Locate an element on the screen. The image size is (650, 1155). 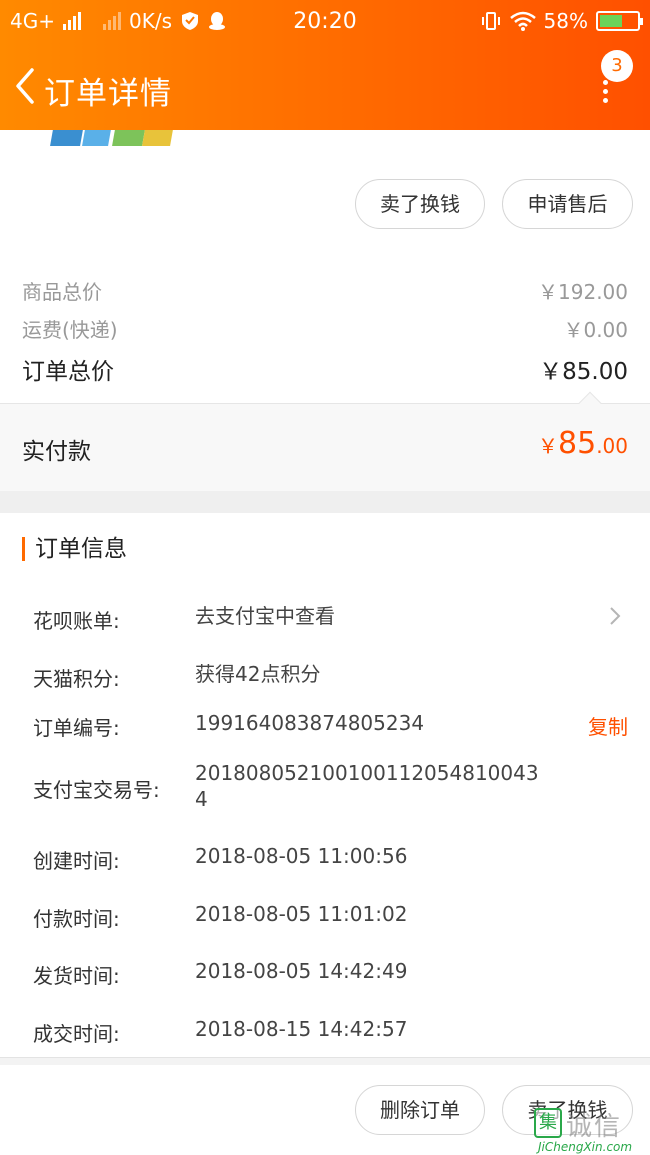
amount-paid-decimal: .00 is located at coordinates (612, 446).